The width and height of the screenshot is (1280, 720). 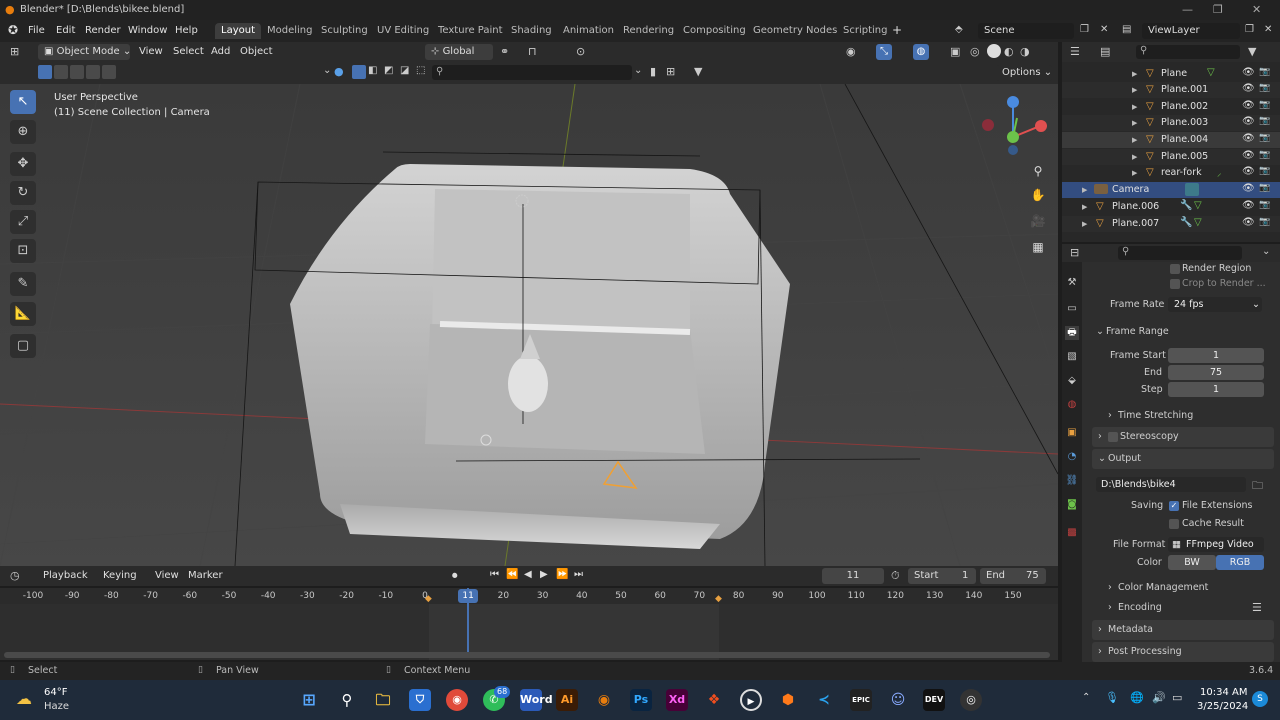 What do you see at coordinates (971, 700) in the screenshot?
I see `obs-icon: ◎` at bounding box center [971, 700].